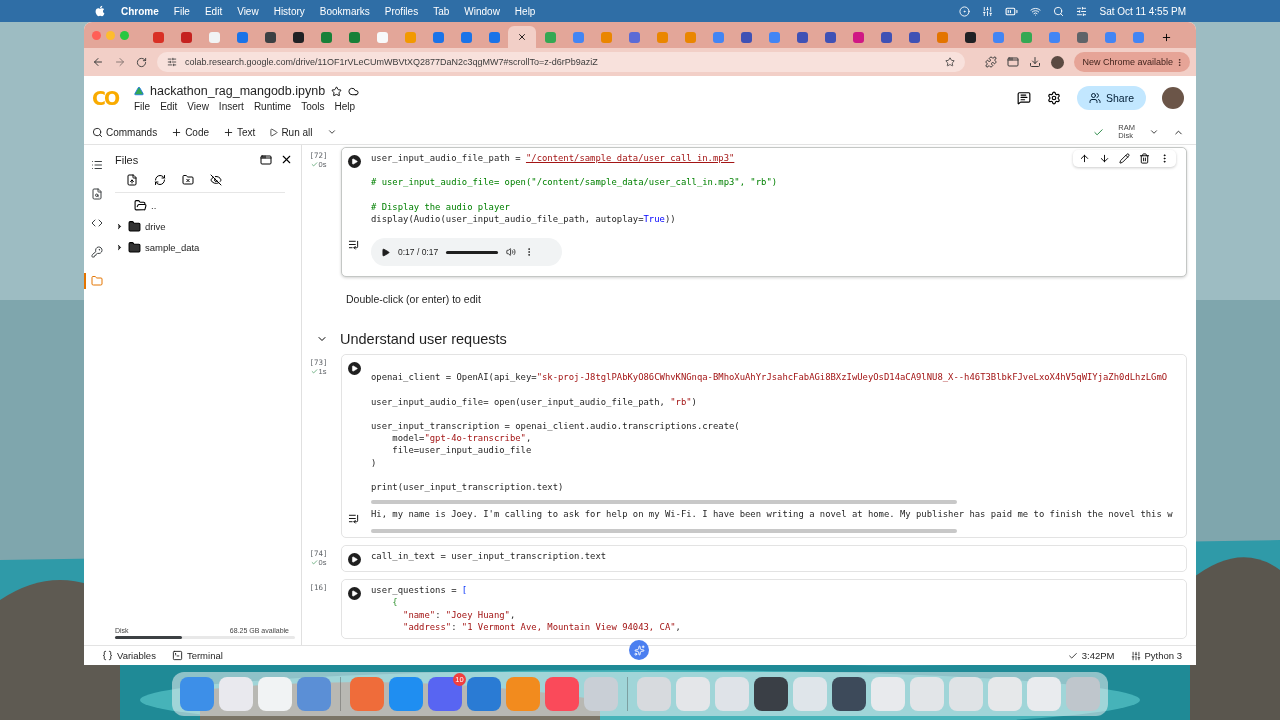 Image resolution: width=1280 pixels, height=720 pixels. Describe the element at coordinates (204, 226) in the screenshot. I see `file-tree-item: drive` at that location.